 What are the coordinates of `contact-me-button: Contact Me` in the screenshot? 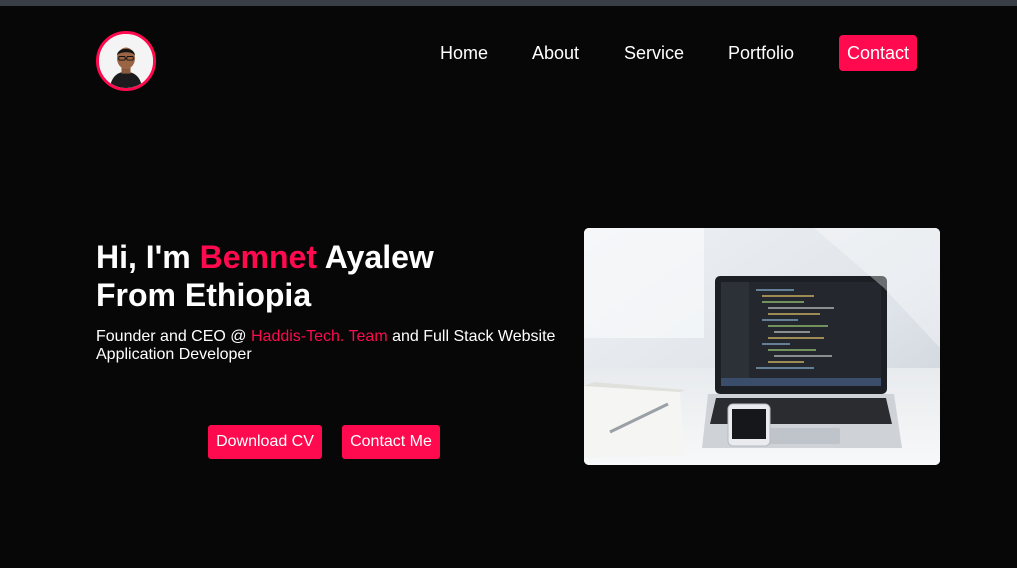 It's located at (391, 442).